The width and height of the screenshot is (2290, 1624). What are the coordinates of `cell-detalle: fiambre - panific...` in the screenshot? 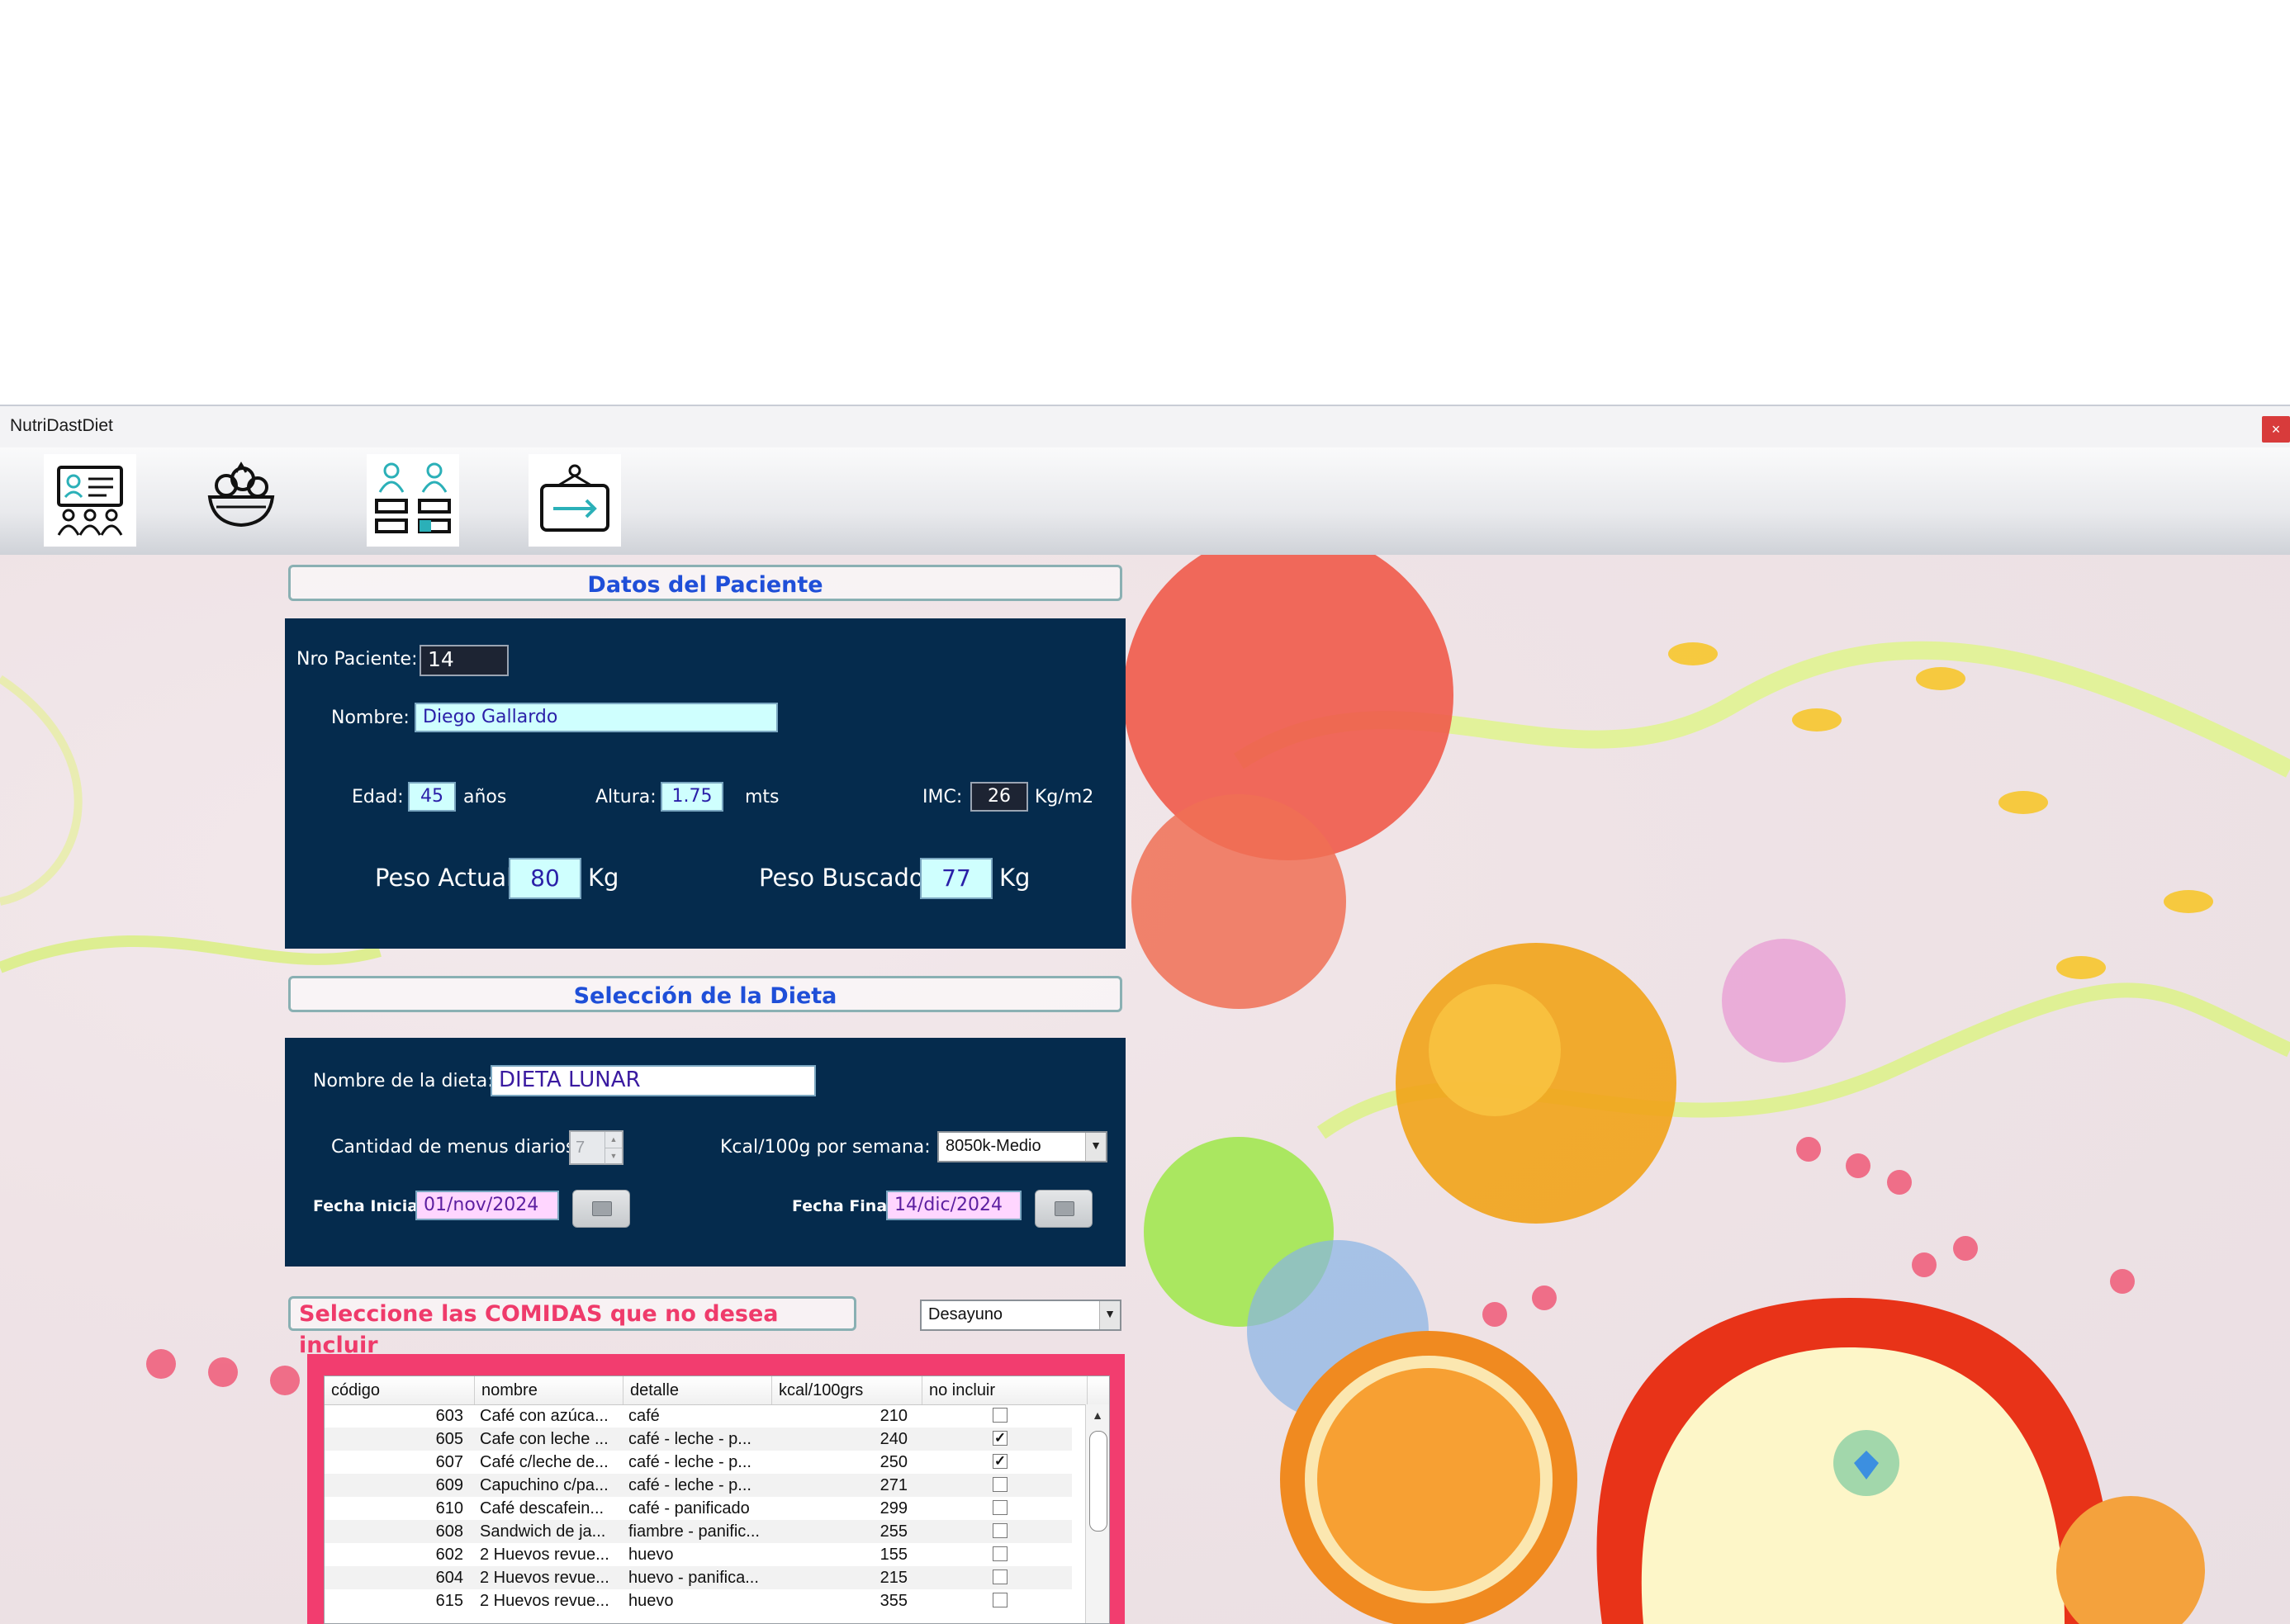 It's located at (694, 1531).